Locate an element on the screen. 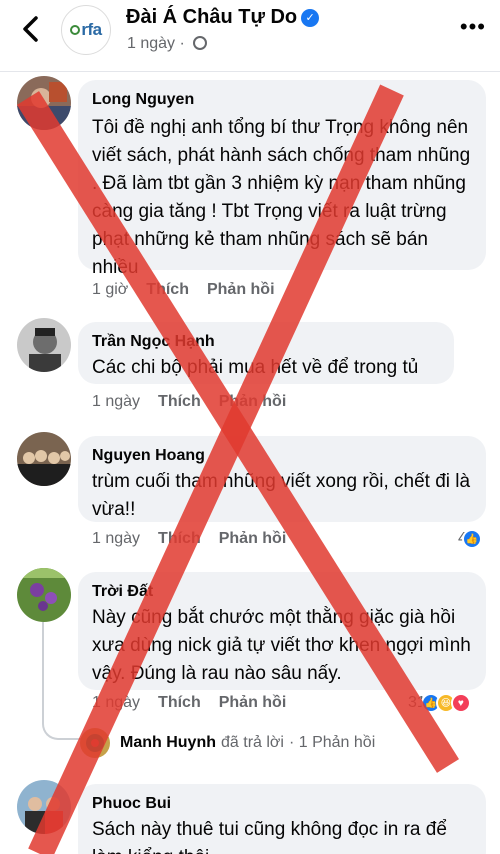  comment-author: Long Nguyen is located at coordinates (282, 100).